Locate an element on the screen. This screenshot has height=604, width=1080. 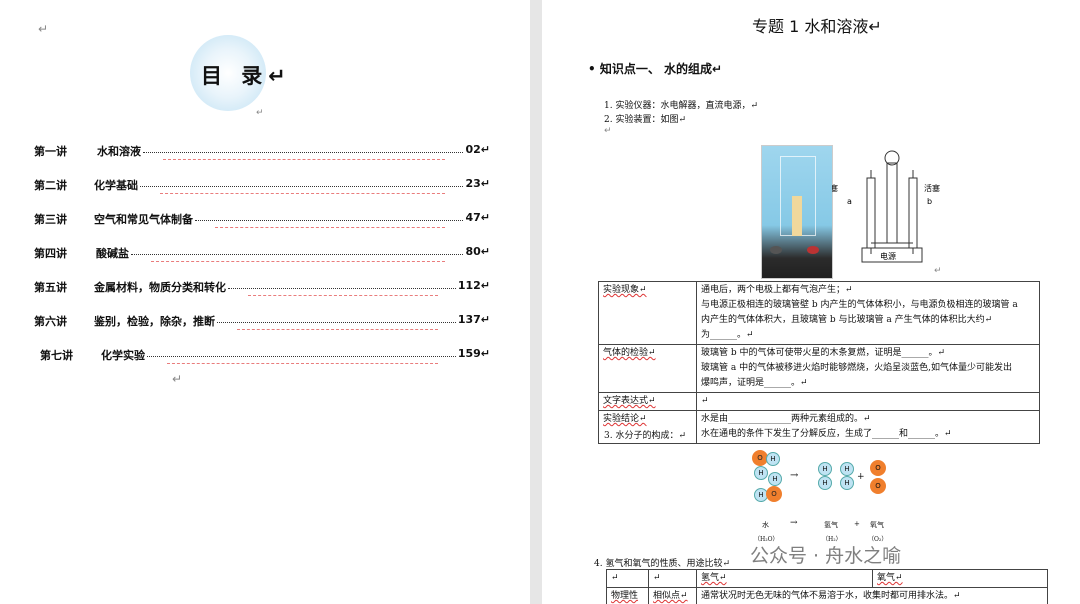
toc-entry: 第六讲 鉴别，检验，除杂，推断 137↵ is located at coordinates (262, 321).